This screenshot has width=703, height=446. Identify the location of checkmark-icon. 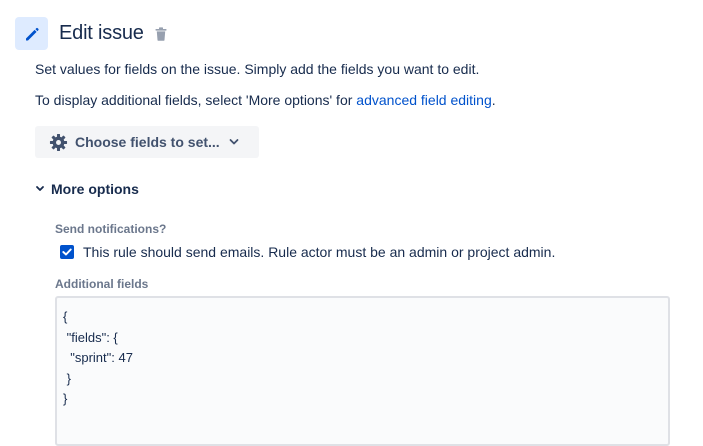
(67, 252).